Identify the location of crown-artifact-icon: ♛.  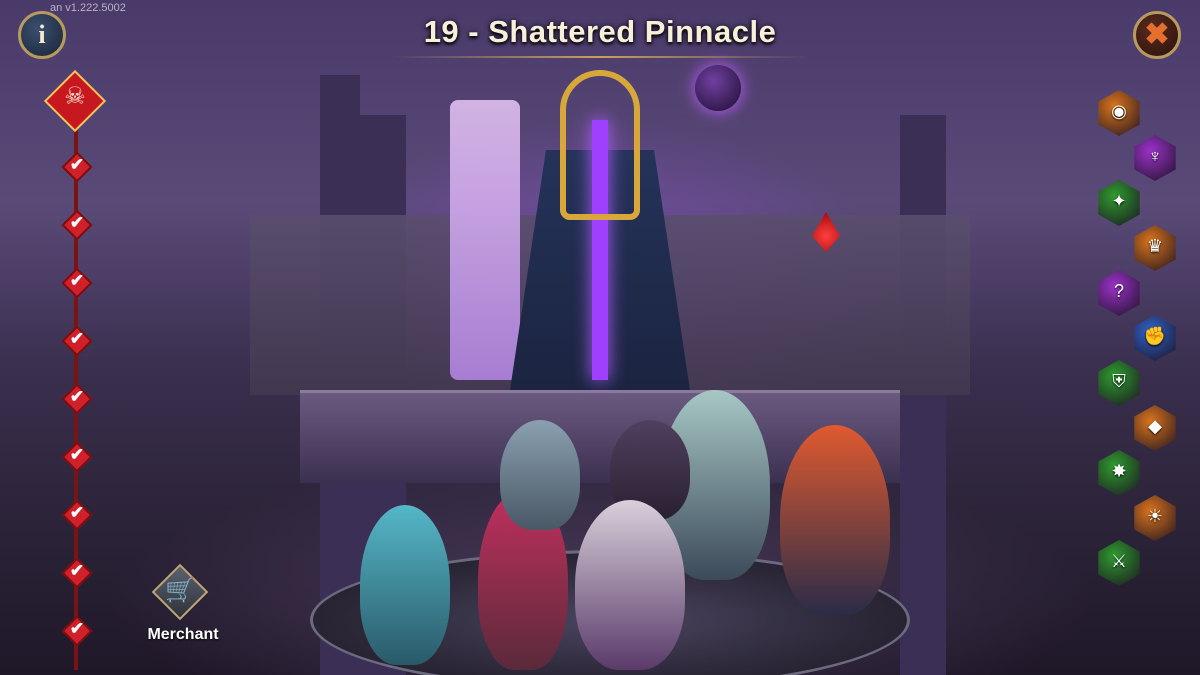
(1155, 248).